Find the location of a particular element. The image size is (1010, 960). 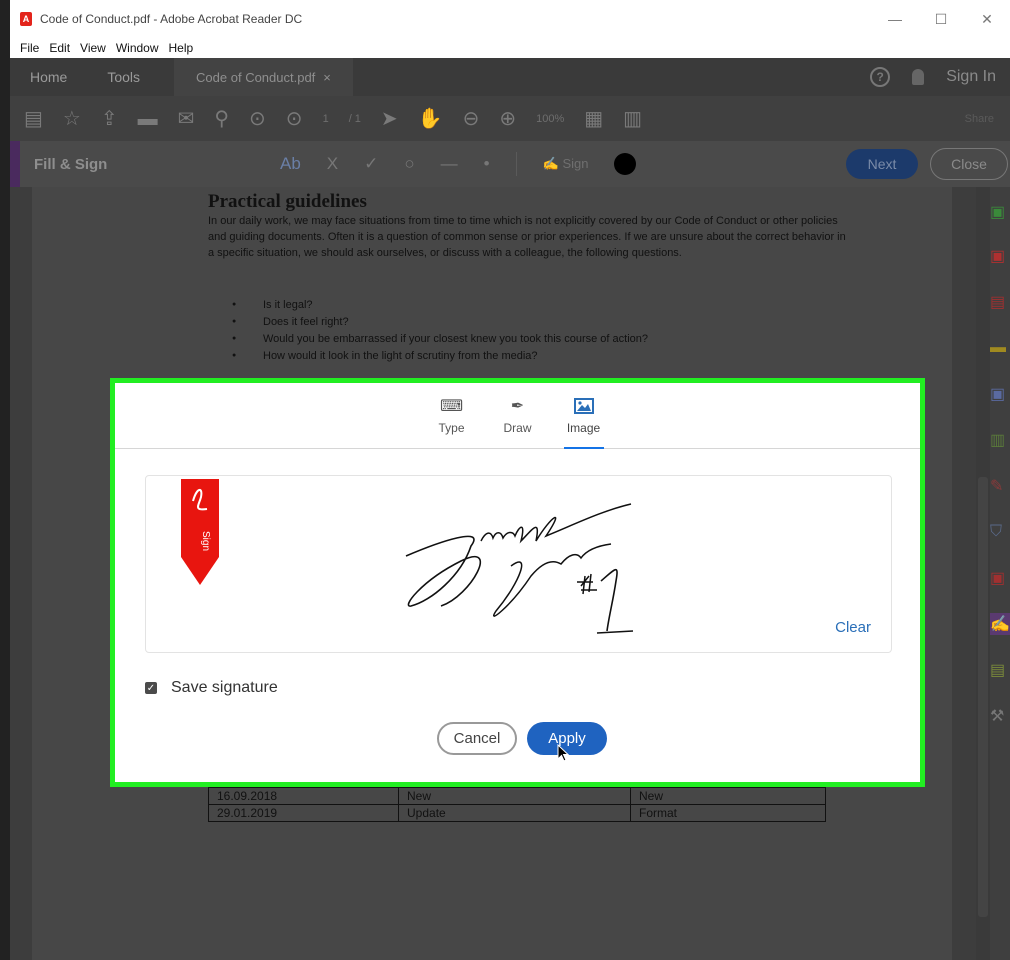

color-picker is located at coordinates (625, 164).